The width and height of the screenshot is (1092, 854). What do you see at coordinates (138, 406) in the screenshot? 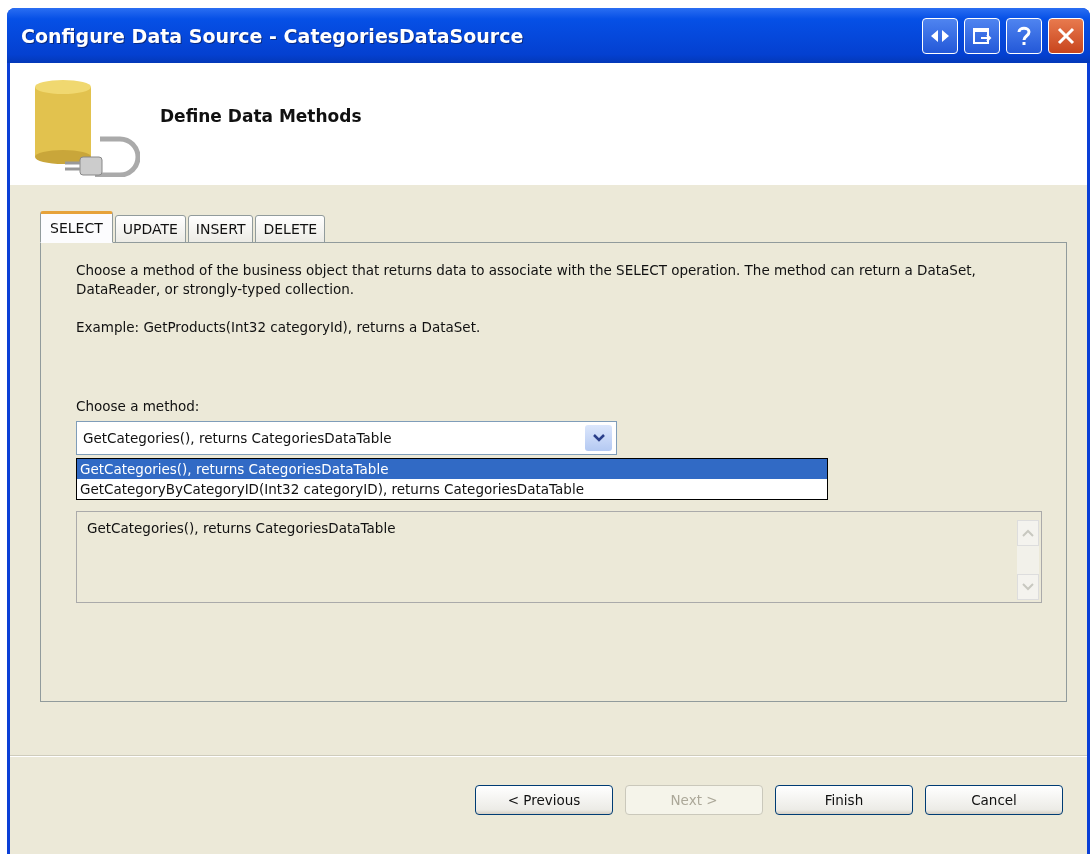
I see `method-label: Choose a method:` at bounding box center [138, 406].